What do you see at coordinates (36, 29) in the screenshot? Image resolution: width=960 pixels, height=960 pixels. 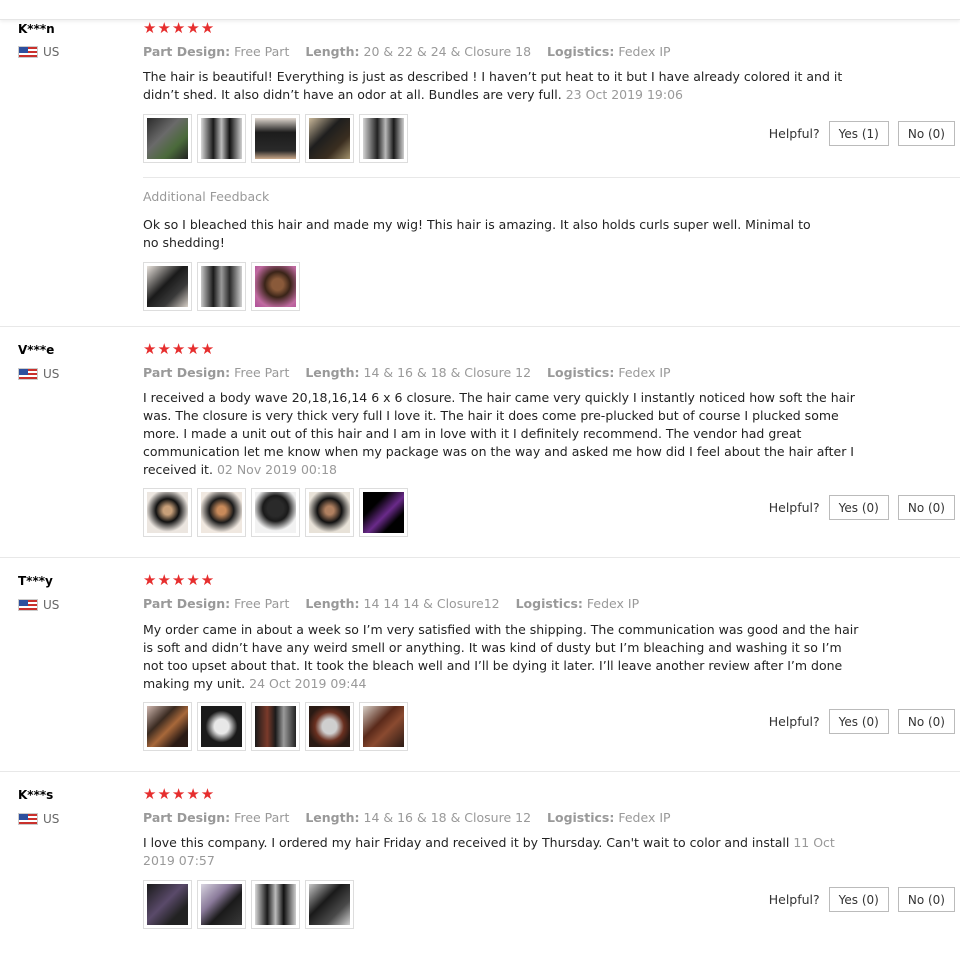 I see `reviewer-name: K***n` at bounding box center [36, 29].